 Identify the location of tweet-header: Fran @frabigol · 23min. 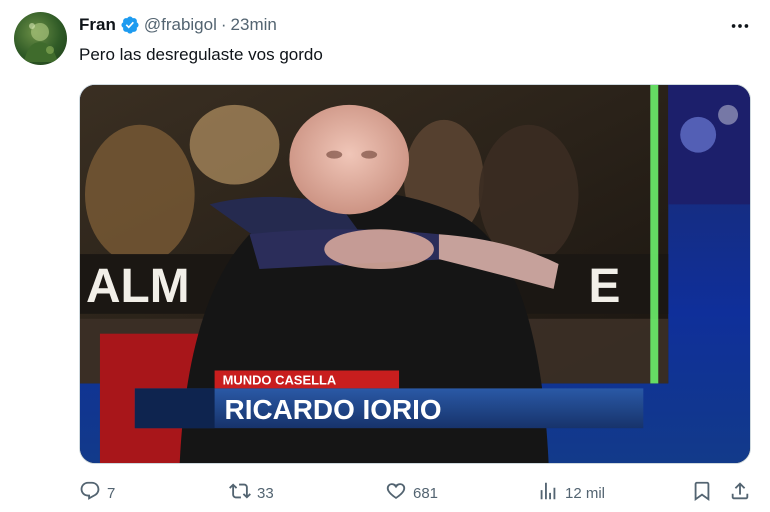
(178, 25).